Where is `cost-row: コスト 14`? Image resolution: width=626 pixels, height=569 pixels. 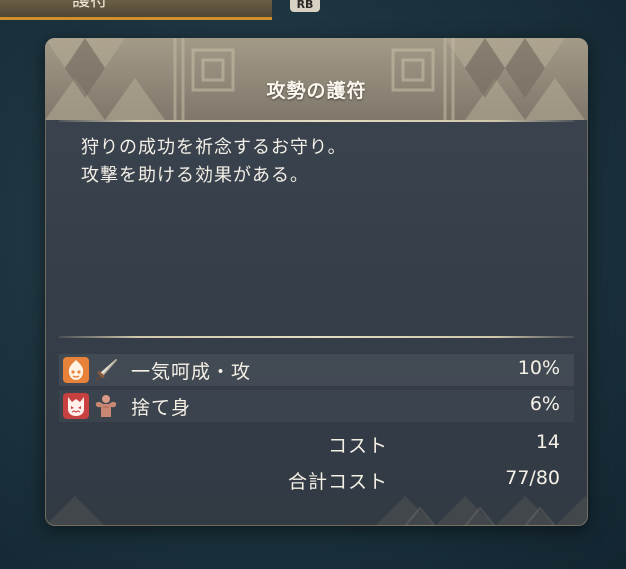
cost-row: コスト 14 is located at coordinates (316, 444).